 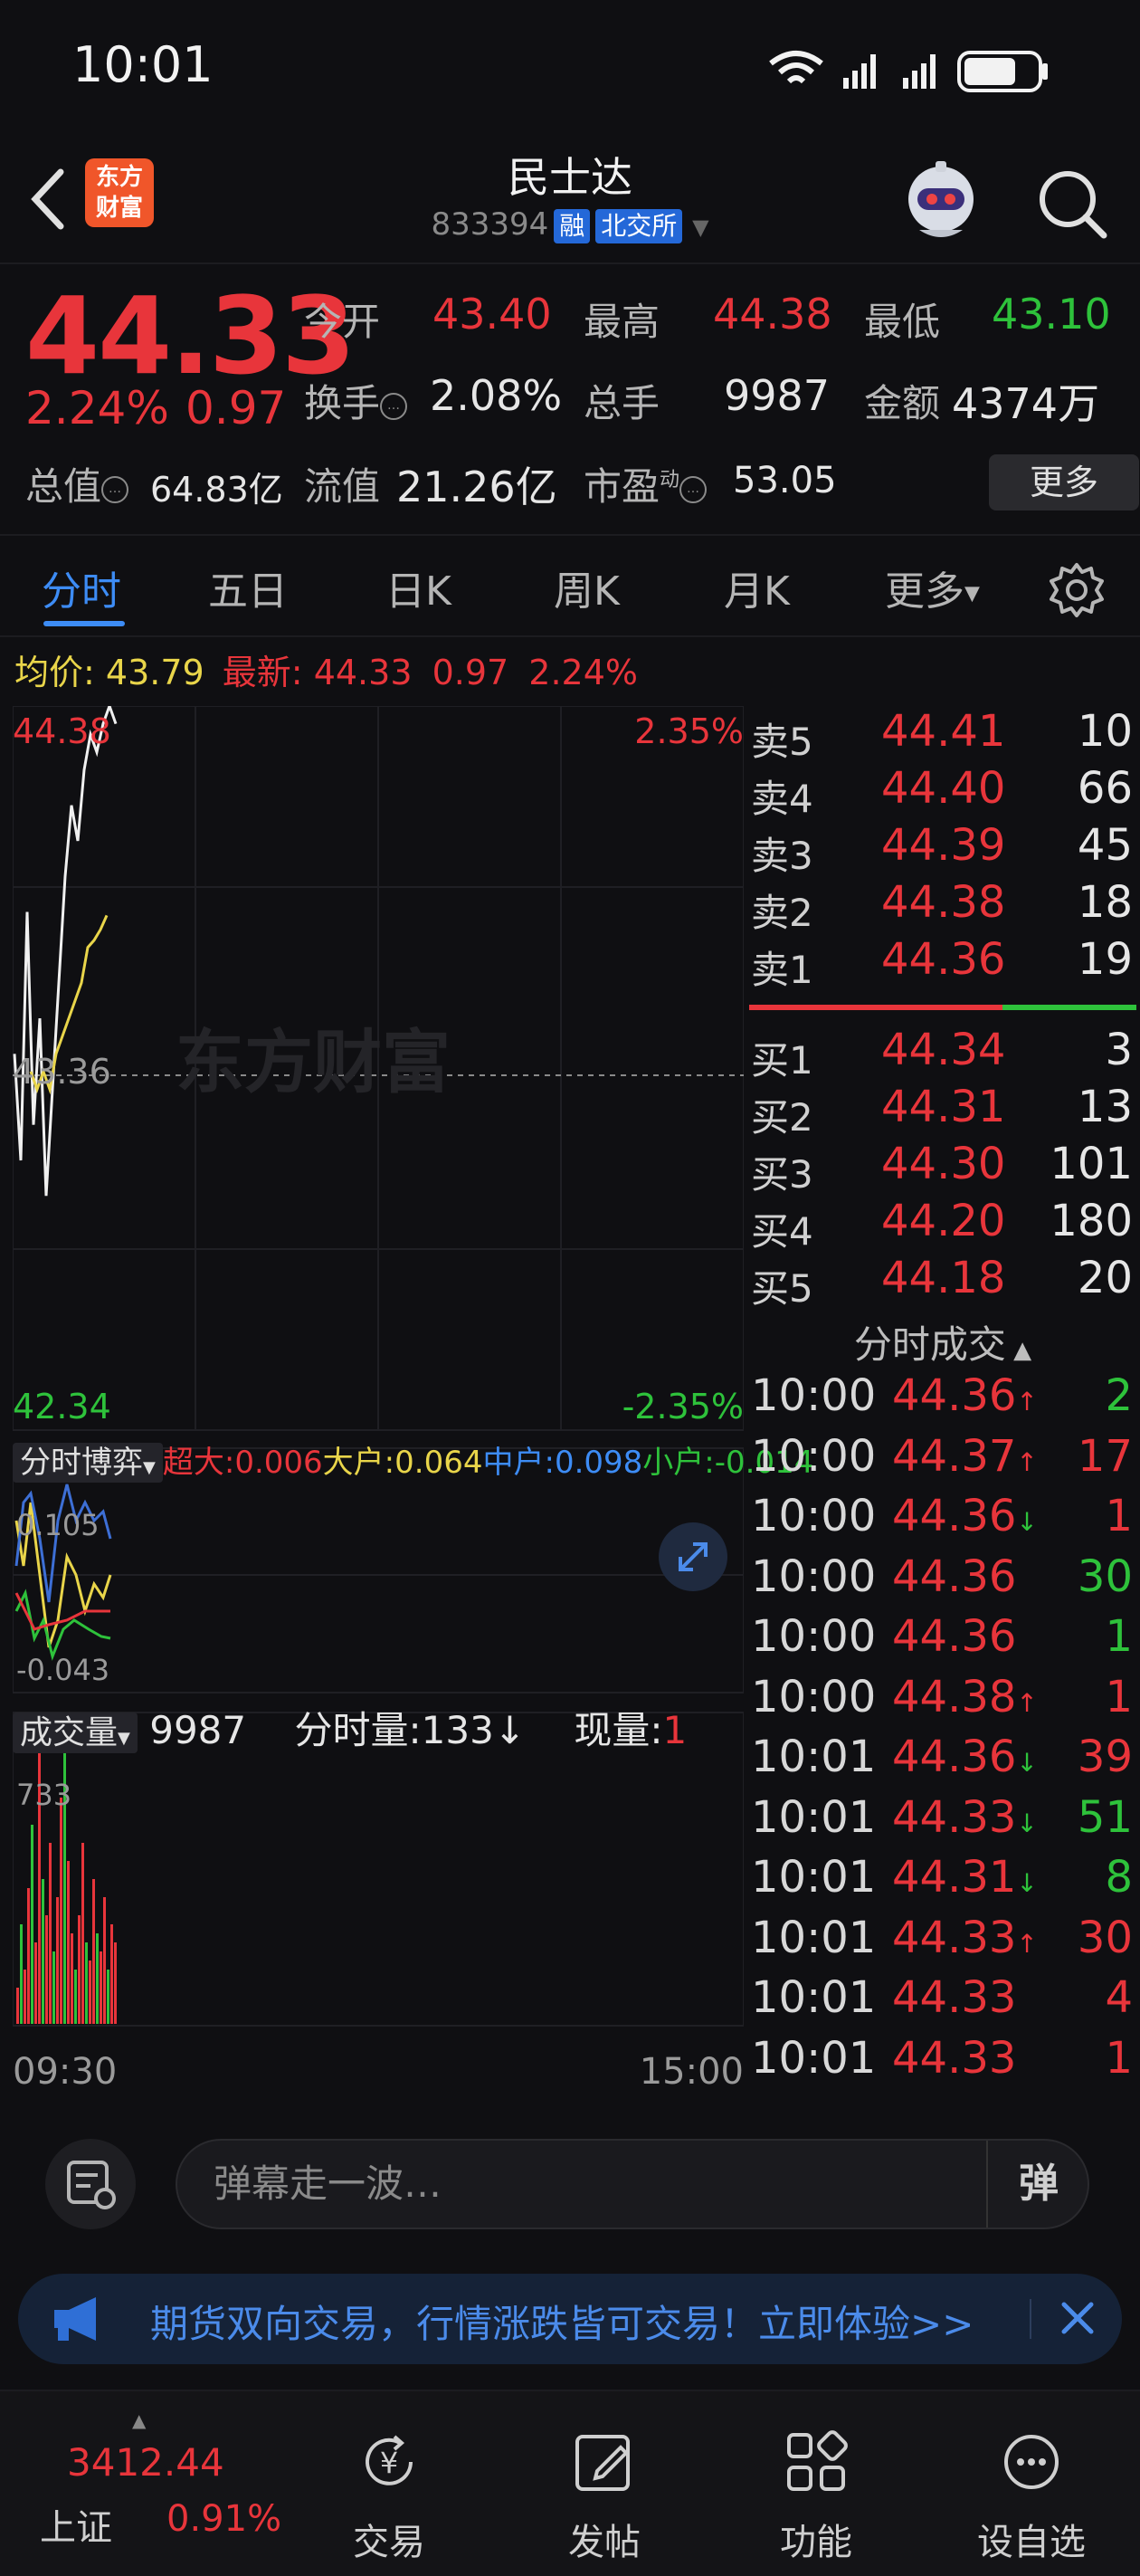 What do you see at coordinates (941, 201) in the screenshot?
I see `robot-assistant-icon` at bounding box center [941, 201].